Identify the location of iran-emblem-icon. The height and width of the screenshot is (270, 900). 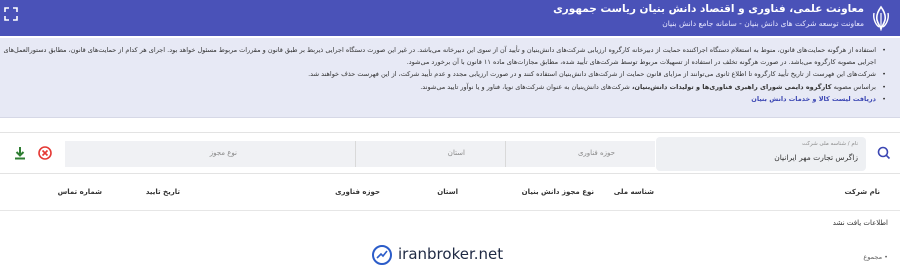
(881, 18).